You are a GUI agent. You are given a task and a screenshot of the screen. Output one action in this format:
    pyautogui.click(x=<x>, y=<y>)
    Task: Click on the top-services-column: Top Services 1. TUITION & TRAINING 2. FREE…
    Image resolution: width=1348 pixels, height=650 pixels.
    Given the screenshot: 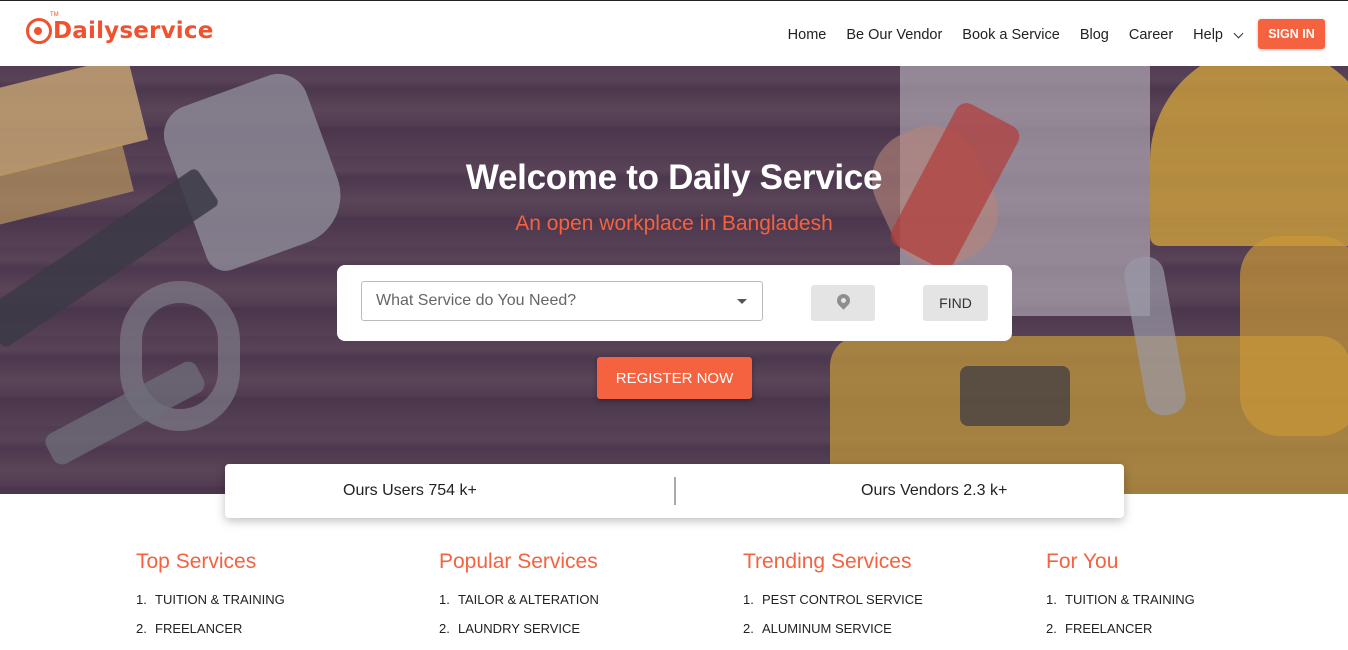 What is the action you would take?
    pyautogui.click(x=266, y=600)
    